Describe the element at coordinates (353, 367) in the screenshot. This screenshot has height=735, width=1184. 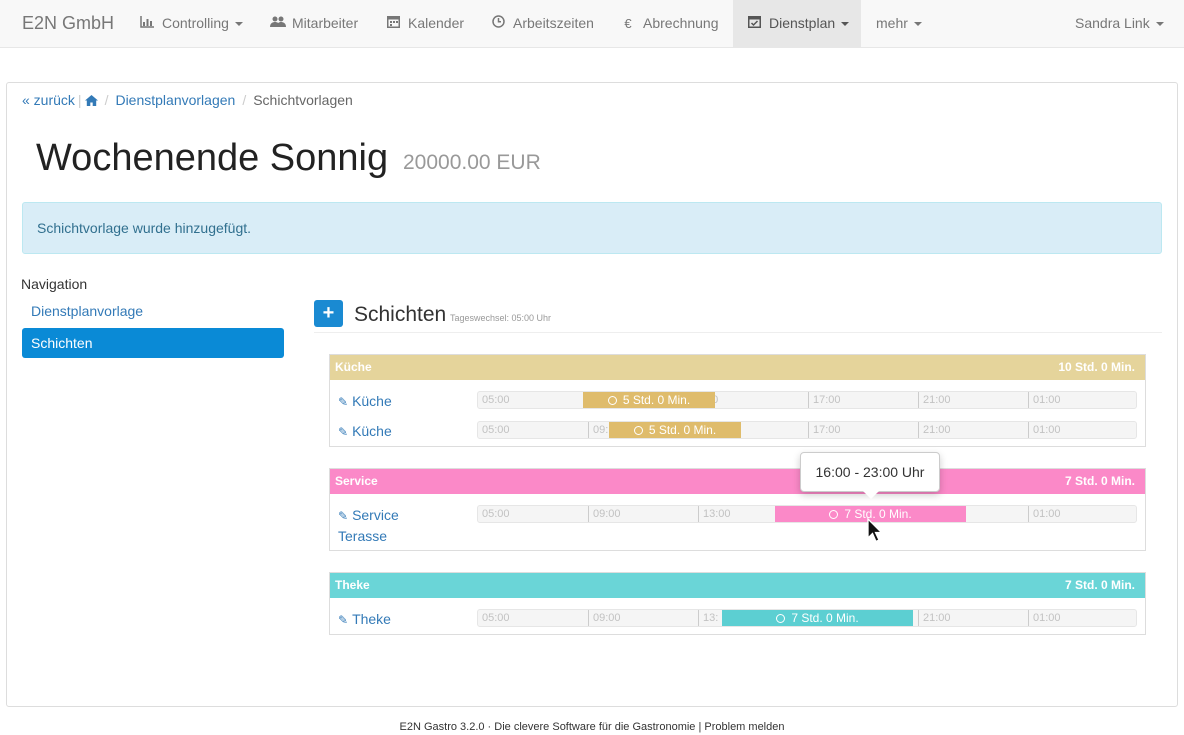
I see `group-name: Küche` at that location.